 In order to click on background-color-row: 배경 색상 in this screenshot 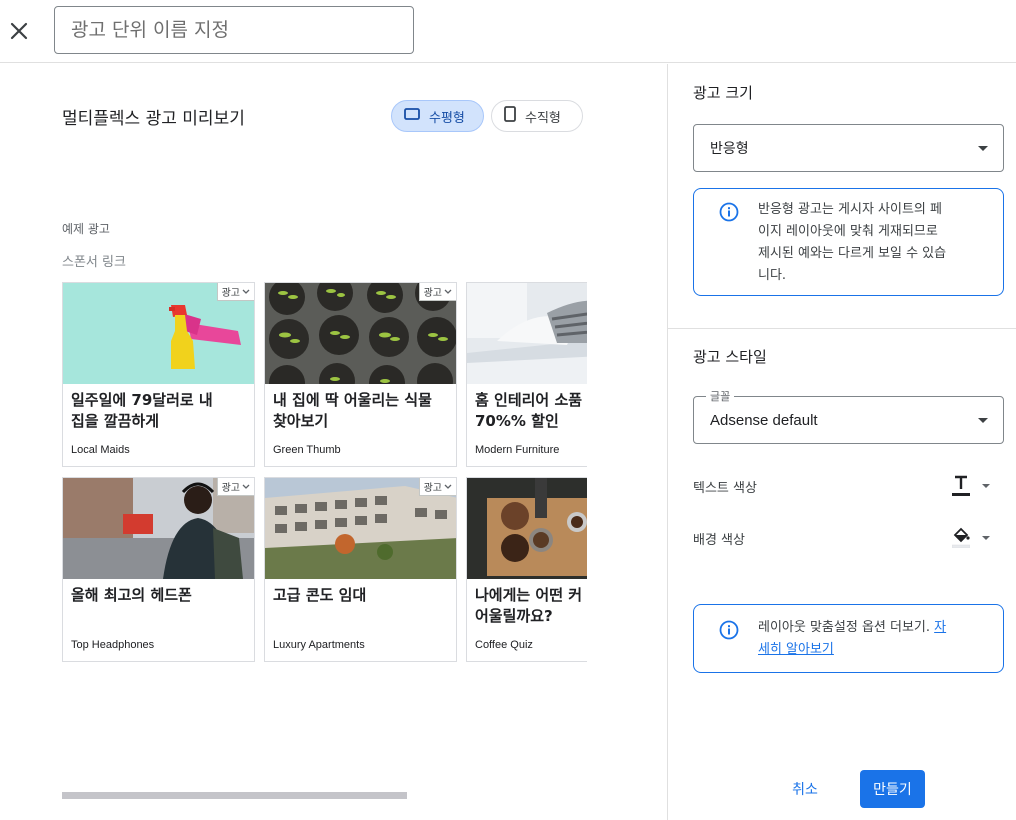, I will do `click(848, 538)`.